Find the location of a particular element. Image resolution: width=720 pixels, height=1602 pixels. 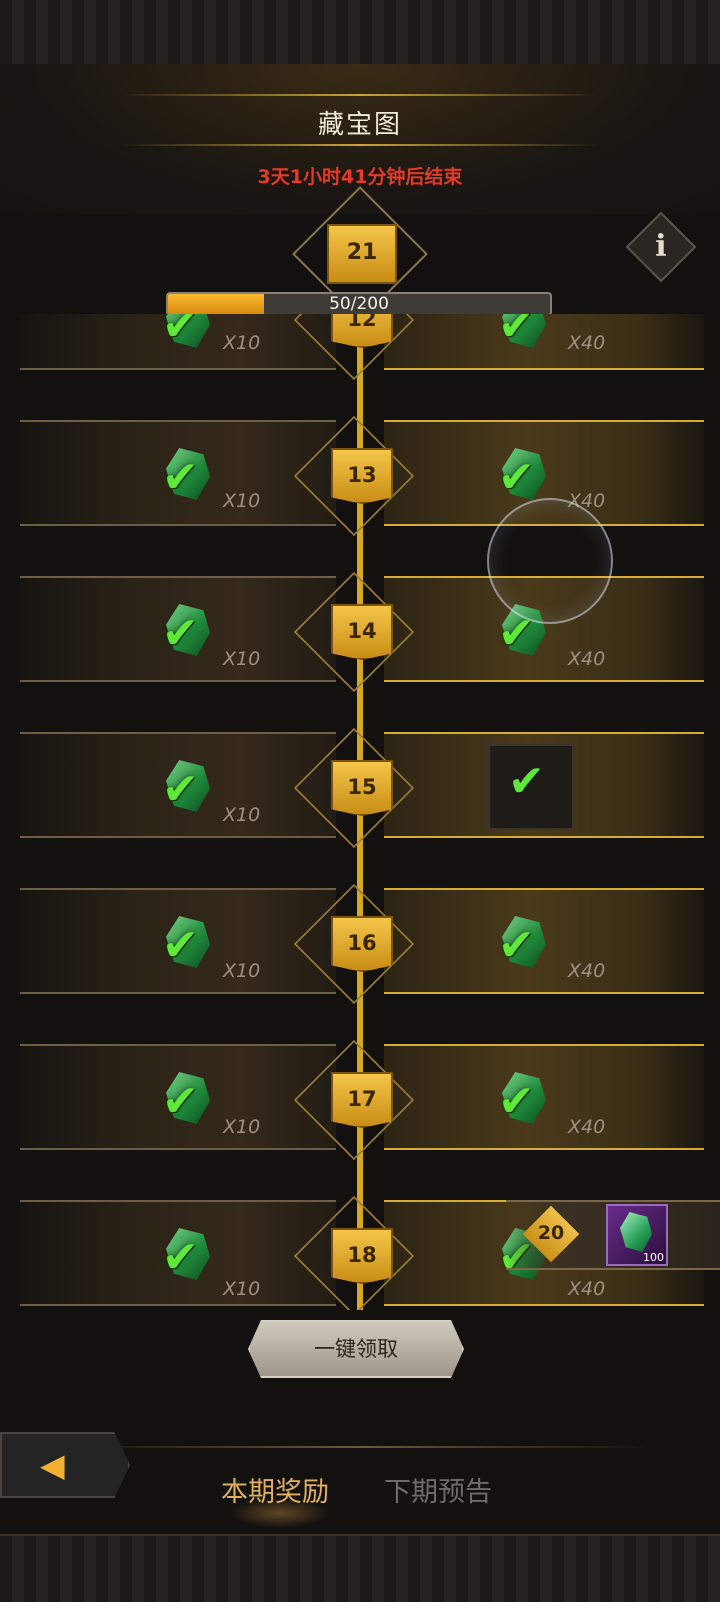

event-countdown: 3天1小时41分钟后结束 is located at coordinates (360, 177).